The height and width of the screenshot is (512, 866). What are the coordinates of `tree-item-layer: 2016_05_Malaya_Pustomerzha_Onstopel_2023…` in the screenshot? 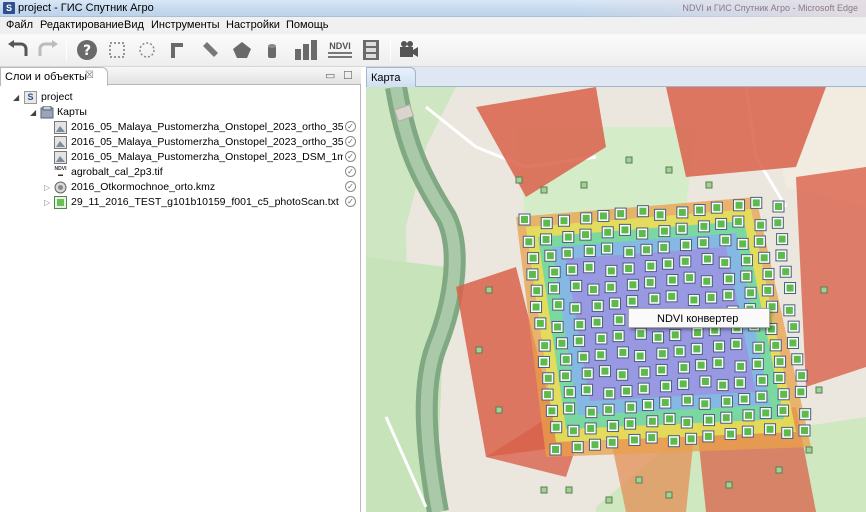 It's located at (180, 127).